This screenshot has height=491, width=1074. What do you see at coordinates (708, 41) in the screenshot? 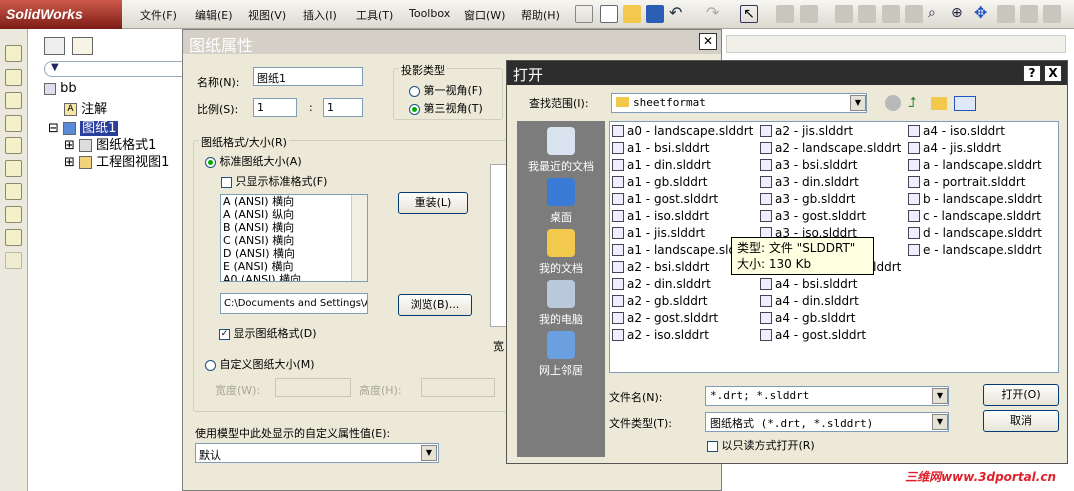
I see `close-icon: ✕` at bounding box center [708, 41].